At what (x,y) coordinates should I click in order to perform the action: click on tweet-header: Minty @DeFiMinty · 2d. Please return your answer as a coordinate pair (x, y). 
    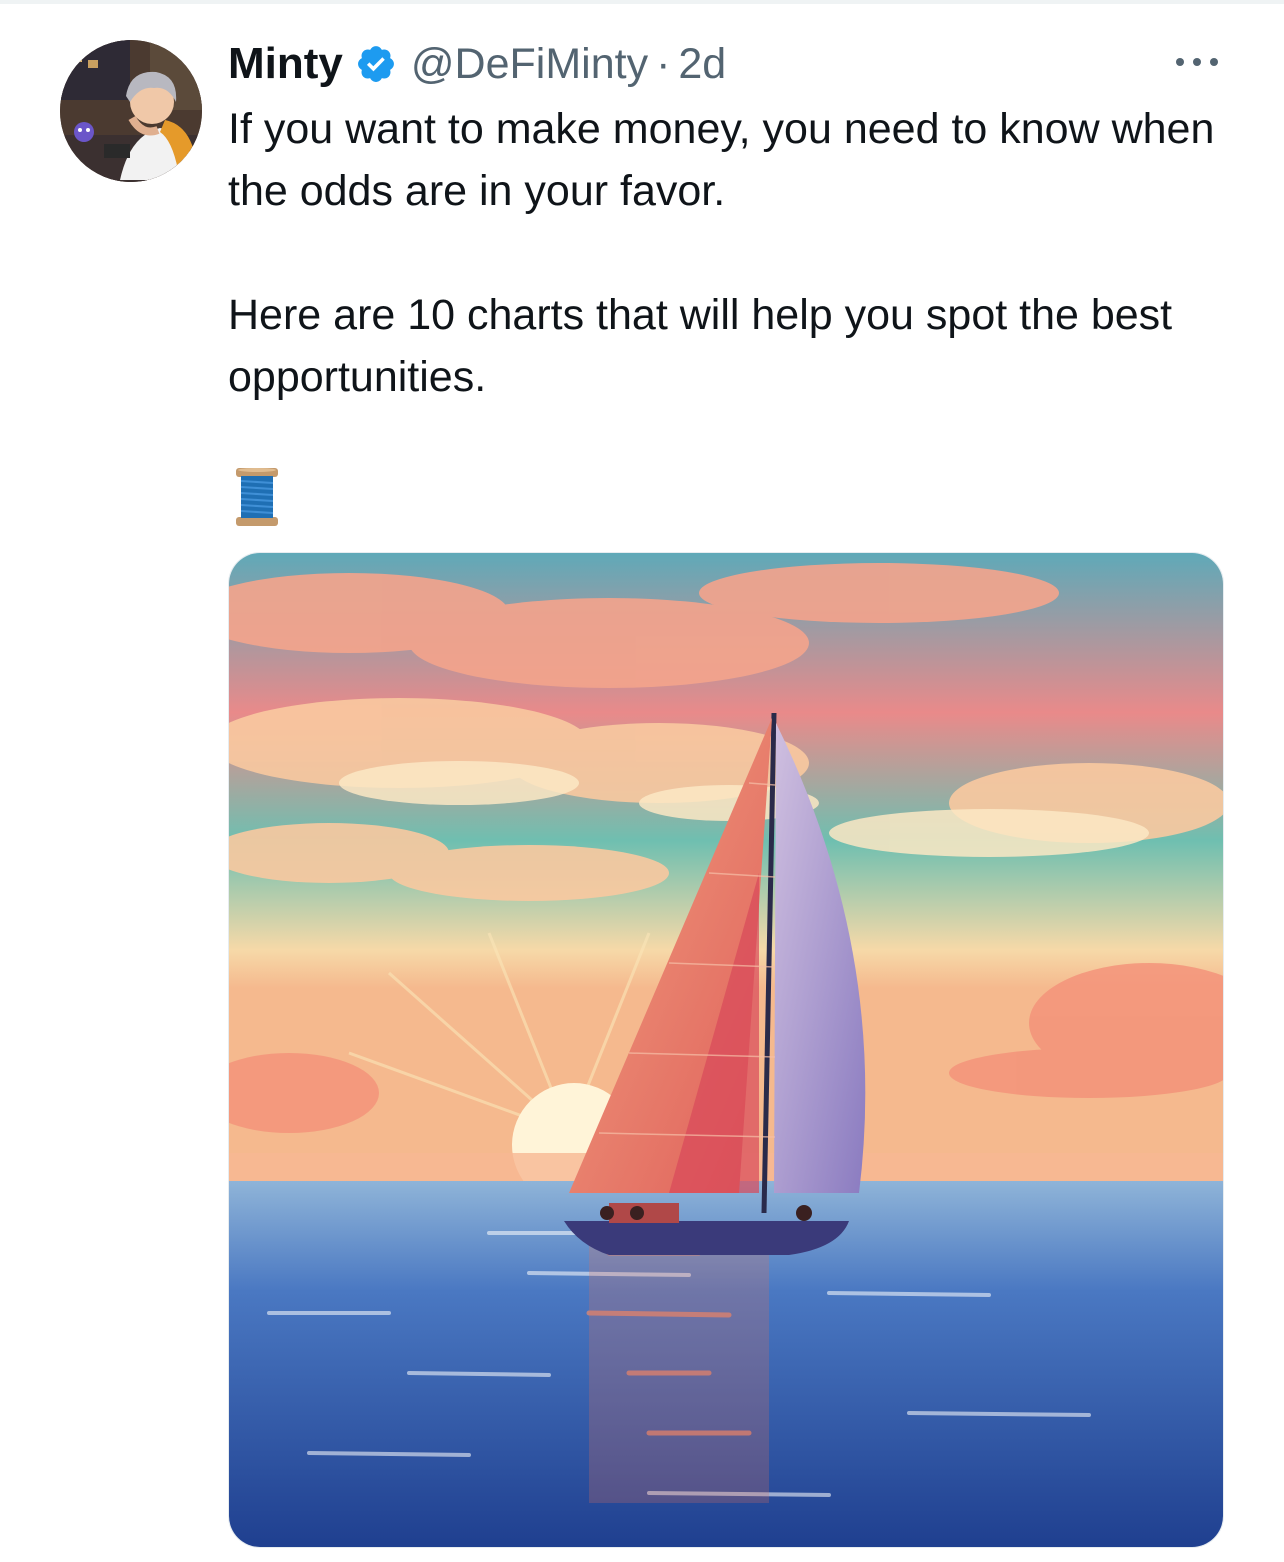
    Looking at the image, I should click on (477, 64).